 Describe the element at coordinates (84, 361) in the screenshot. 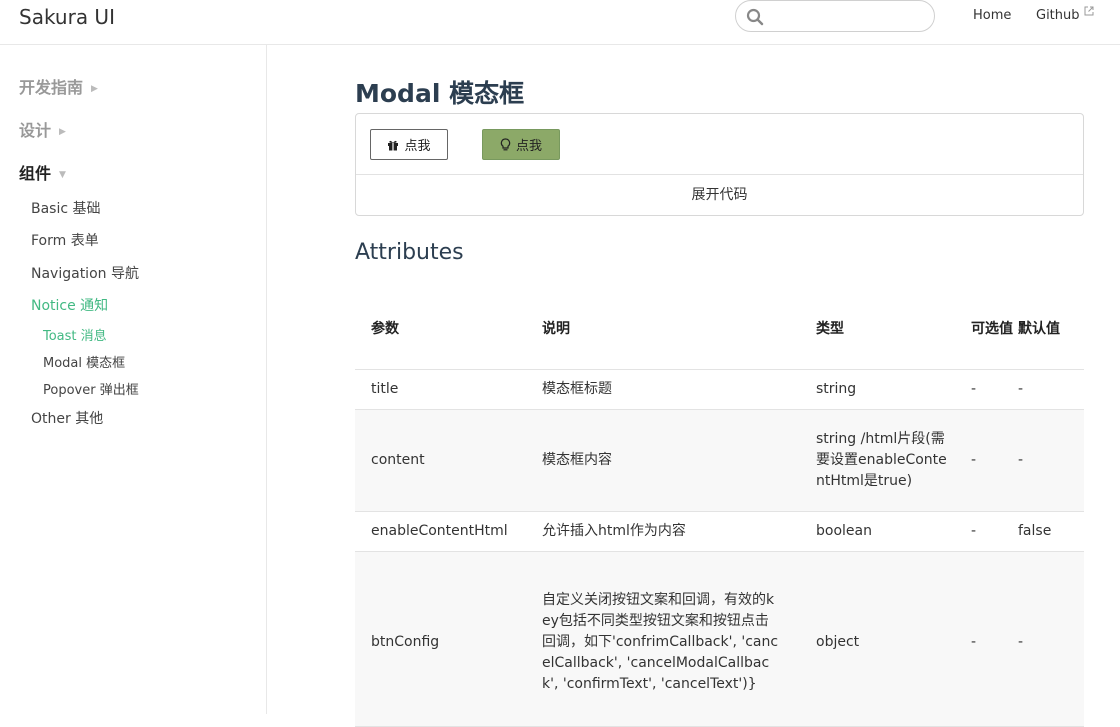

I see `sidebar-item-modal: Modal 模态框` at that location.